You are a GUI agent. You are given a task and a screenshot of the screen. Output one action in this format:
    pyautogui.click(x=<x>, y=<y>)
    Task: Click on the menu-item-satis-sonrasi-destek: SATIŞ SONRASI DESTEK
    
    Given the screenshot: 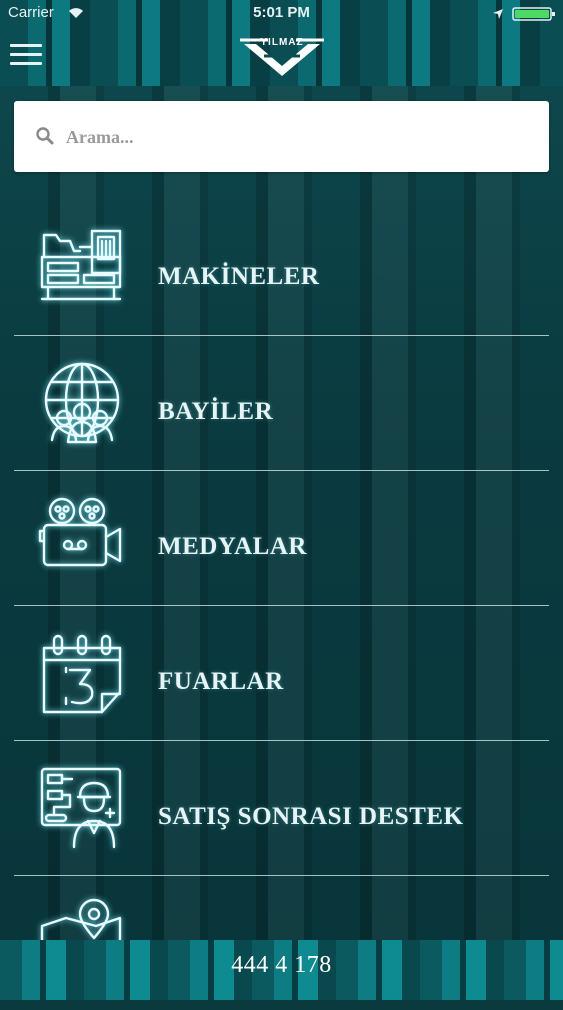 What is the action you would take?
    pyautogui.click(x=281, y=808)
    